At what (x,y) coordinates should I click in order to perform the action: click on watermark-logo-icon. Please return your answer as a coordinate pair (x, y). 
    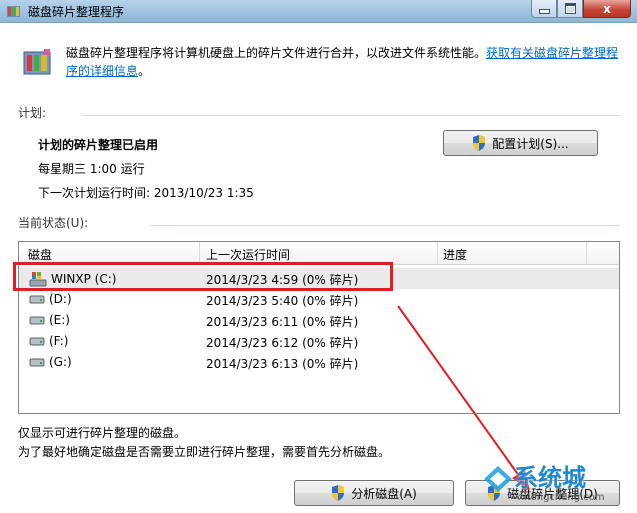
    Looking at the image, I should click on (498, 479).